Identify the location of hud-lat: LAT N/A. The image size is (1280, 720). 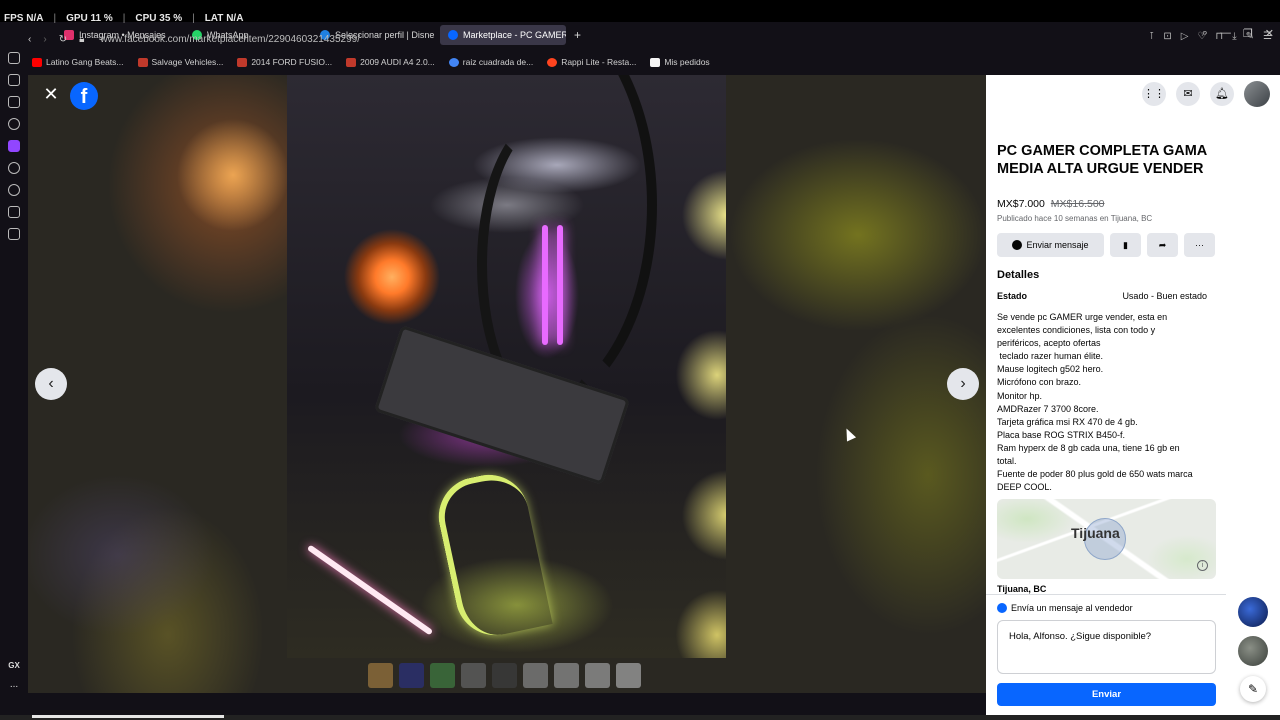
(224, 18).